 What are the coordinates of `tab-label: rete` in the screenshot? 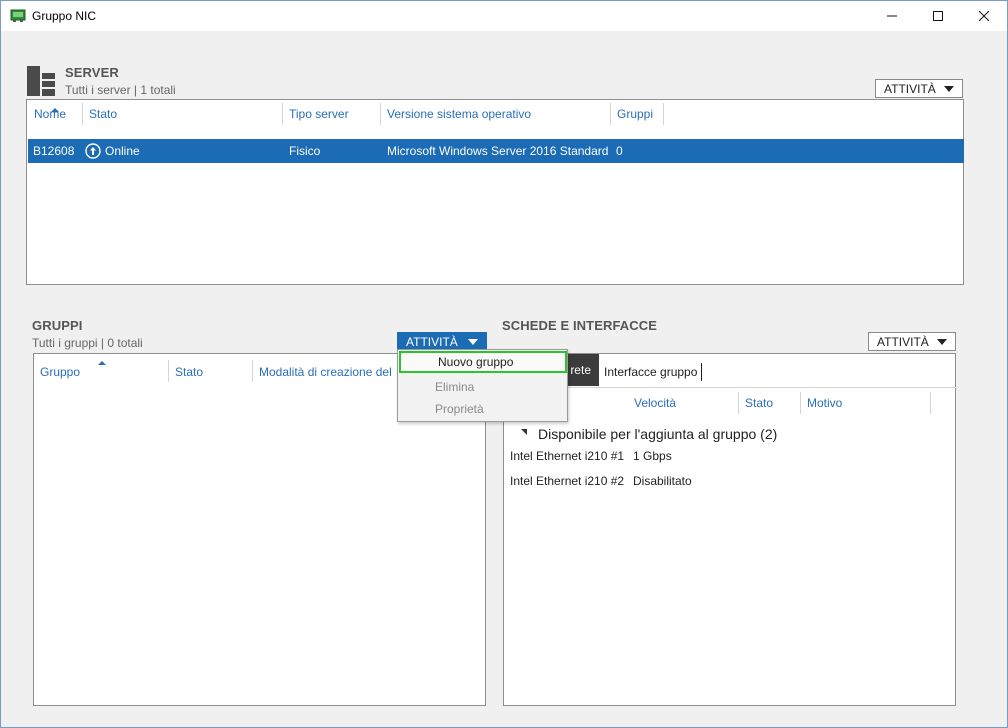 It's located at (580, 370).